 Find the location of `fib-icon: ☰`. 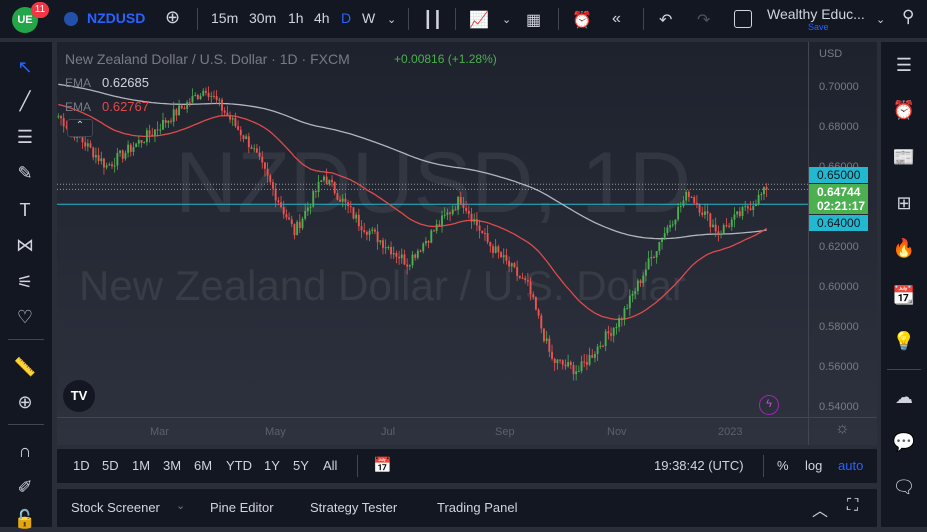

fib-icon: ☰ is located at coordinates (25, 137).